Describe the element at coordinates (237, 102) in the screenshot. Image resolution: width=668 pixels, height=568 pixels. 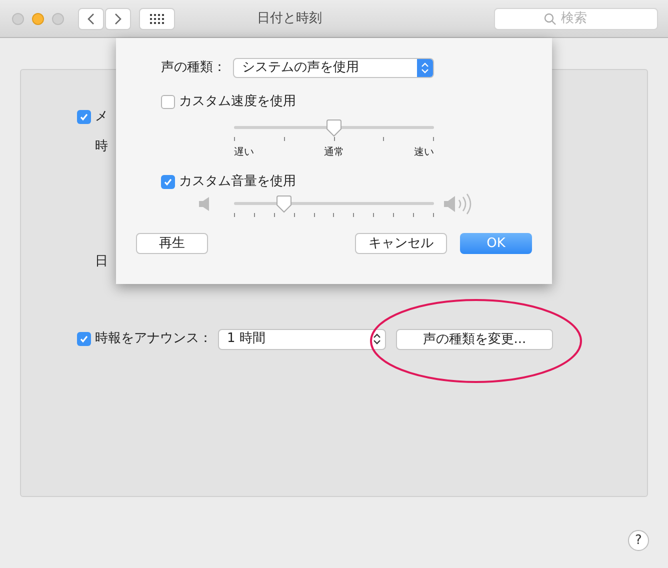
I see `checkbox-label: カスタム速度を使用` at that location.